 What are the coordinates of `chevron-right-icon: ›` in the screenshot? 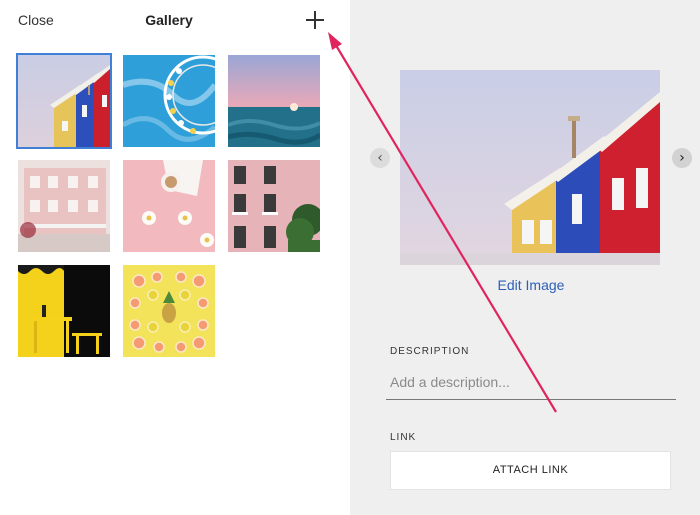 It's located at (682, 158).